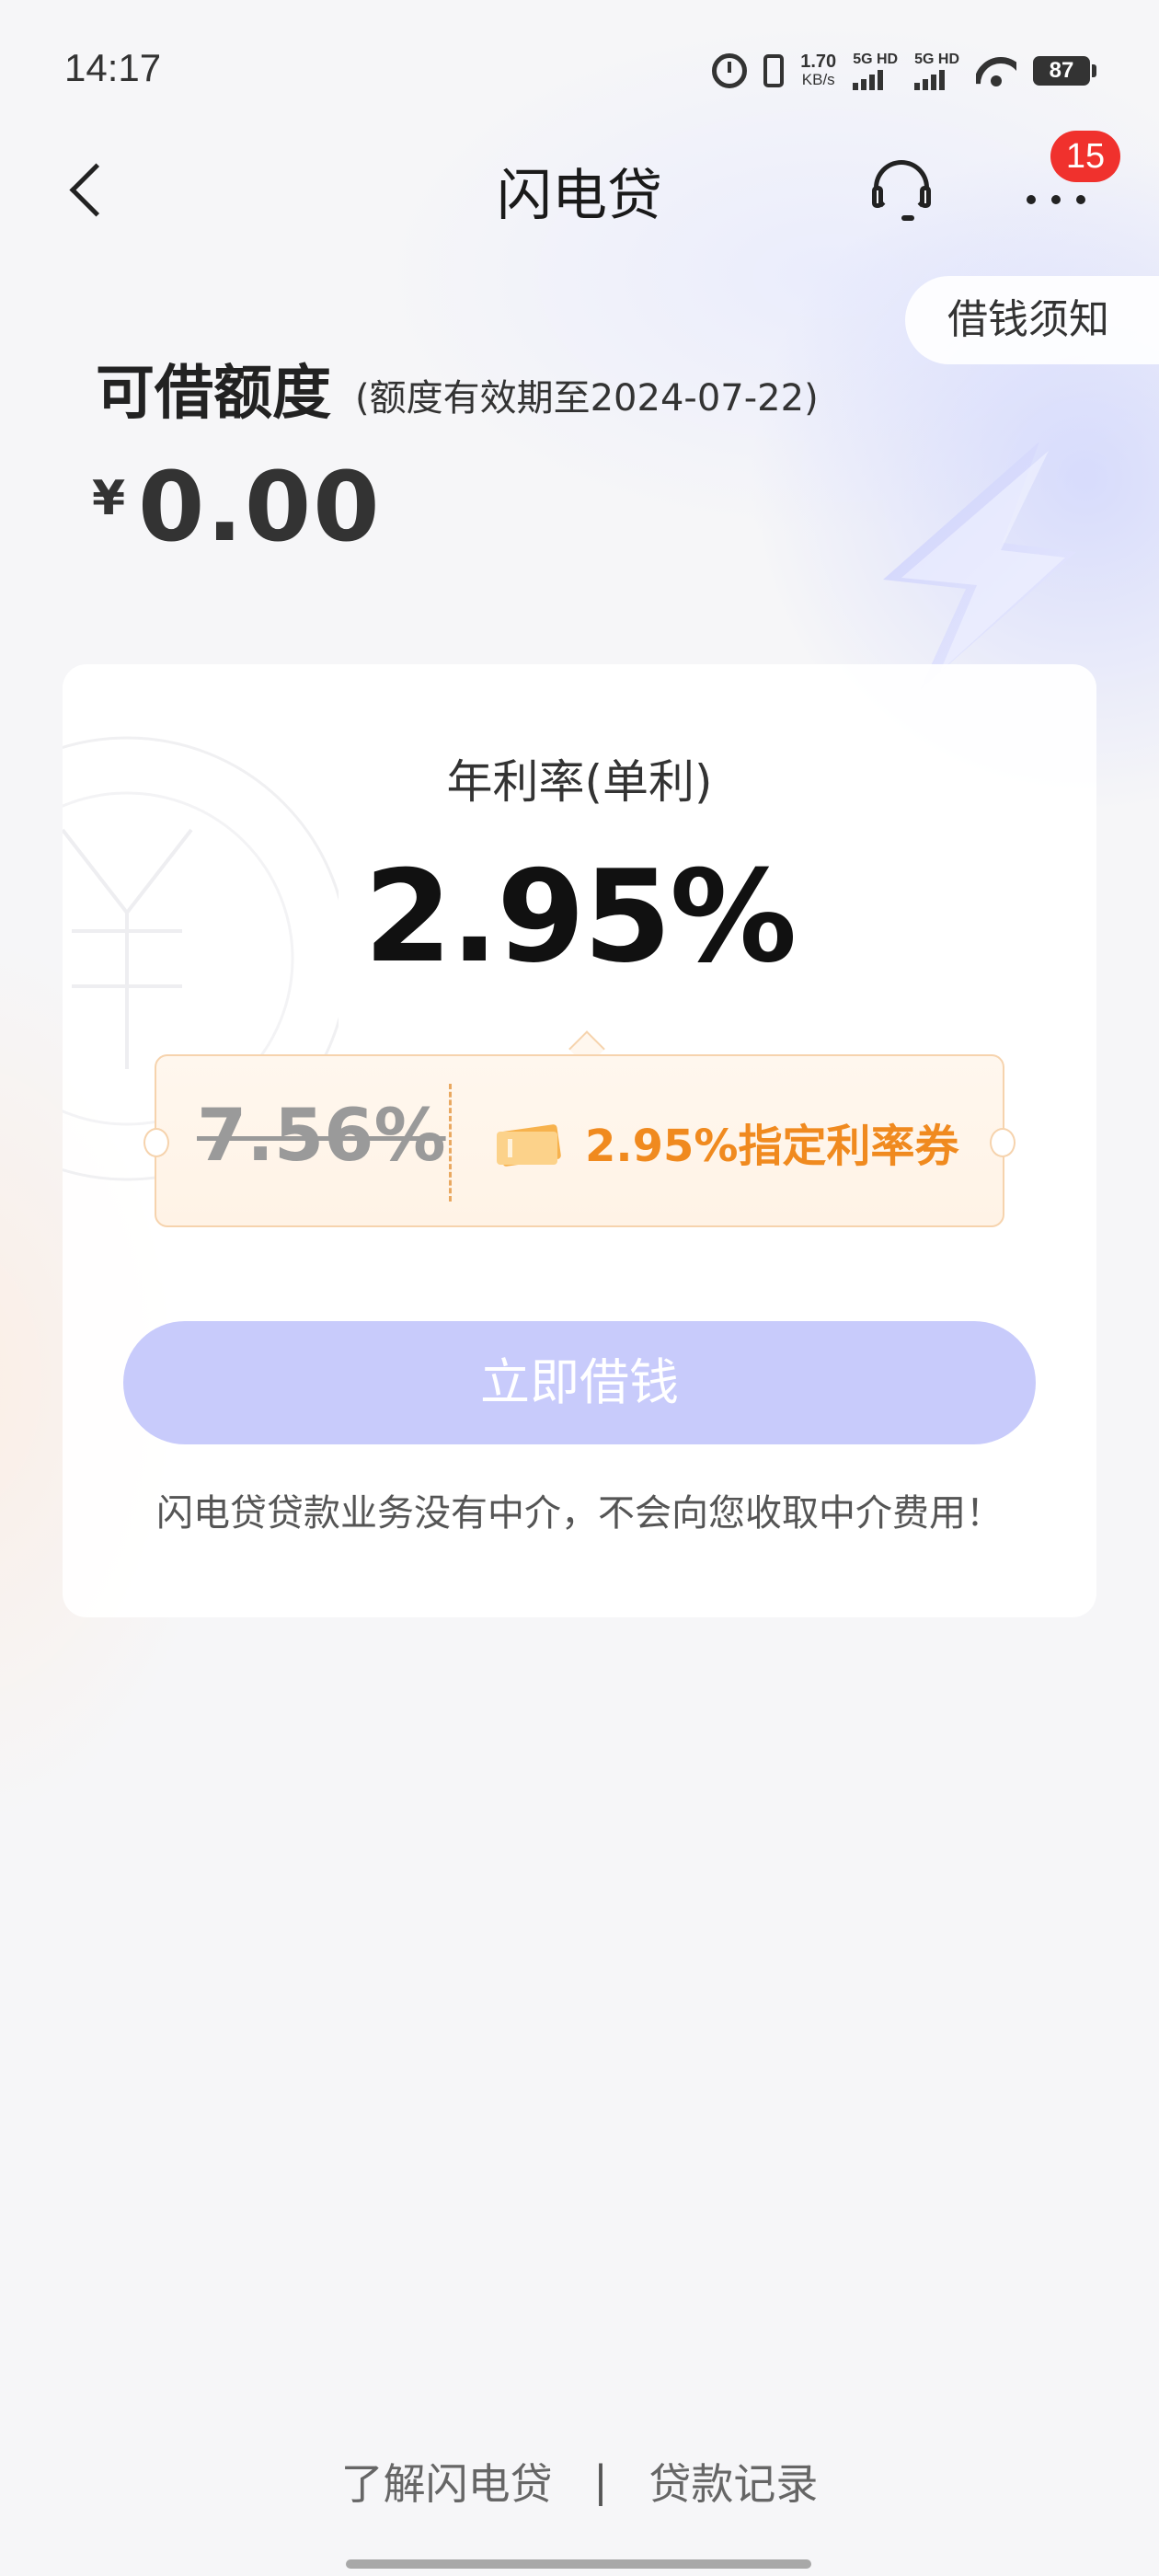  I want to click on lightning-bolt-icon, so click(979, 566).